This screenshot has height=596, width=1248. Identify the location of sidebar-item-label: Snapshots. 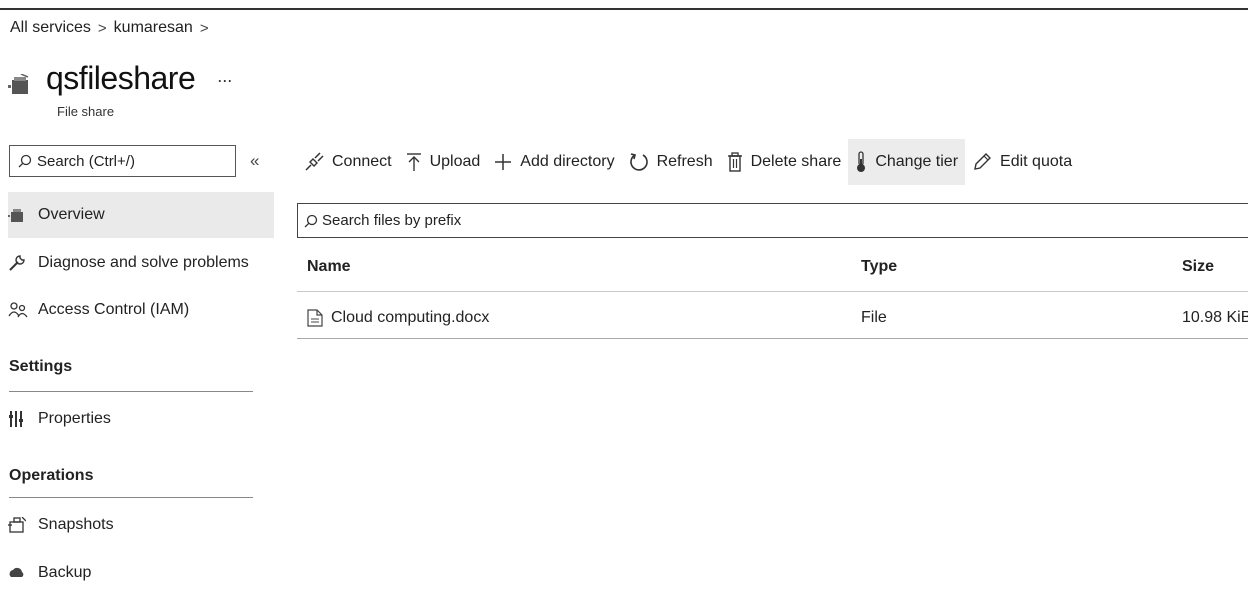
(76, 524).